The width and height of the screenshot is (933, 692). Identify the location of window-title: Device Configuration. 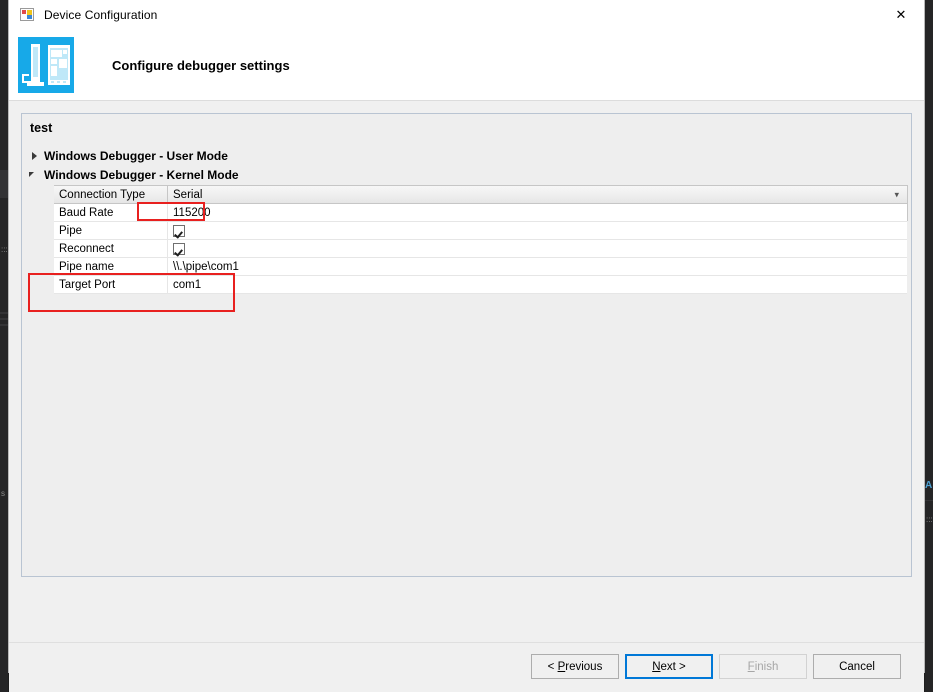
(101, 15).